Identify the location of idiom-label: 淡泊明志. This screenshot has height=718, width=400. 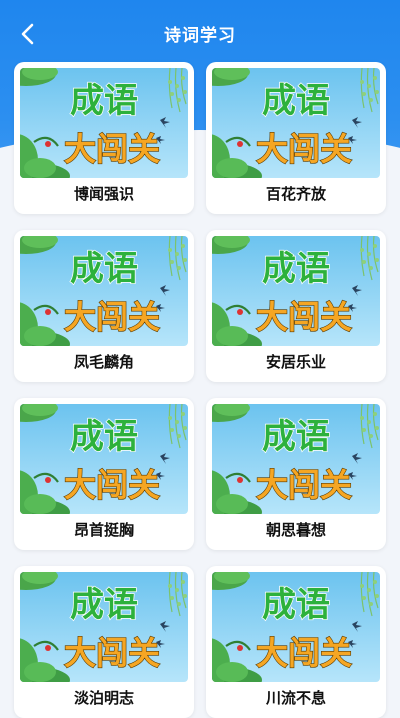
(103, 698).